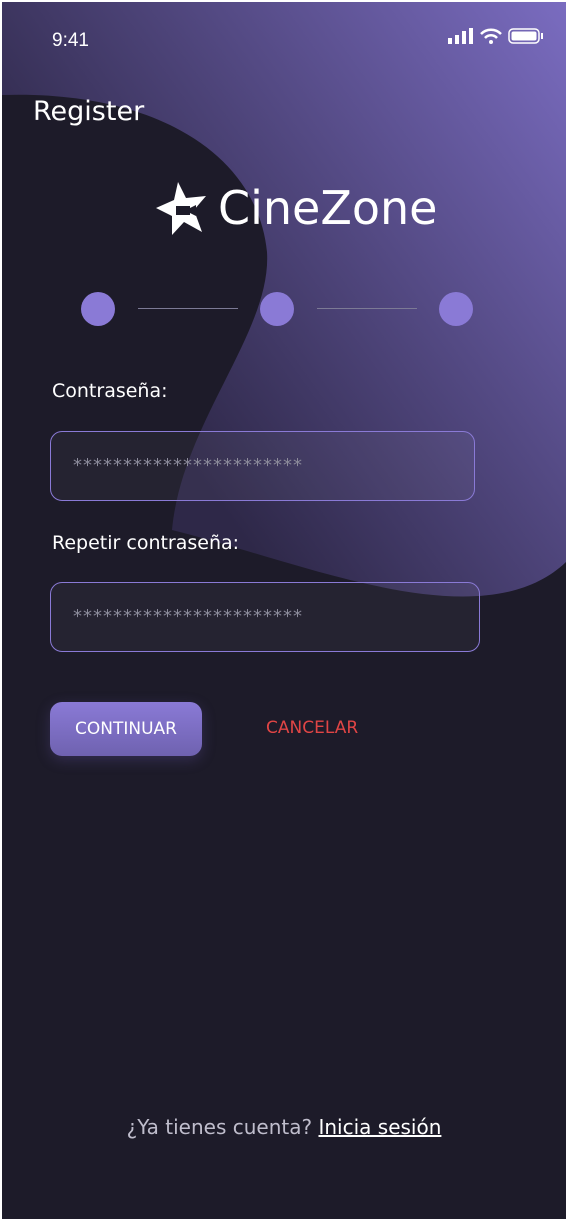  I want to click on star-camera-icon, so click(181, 208).